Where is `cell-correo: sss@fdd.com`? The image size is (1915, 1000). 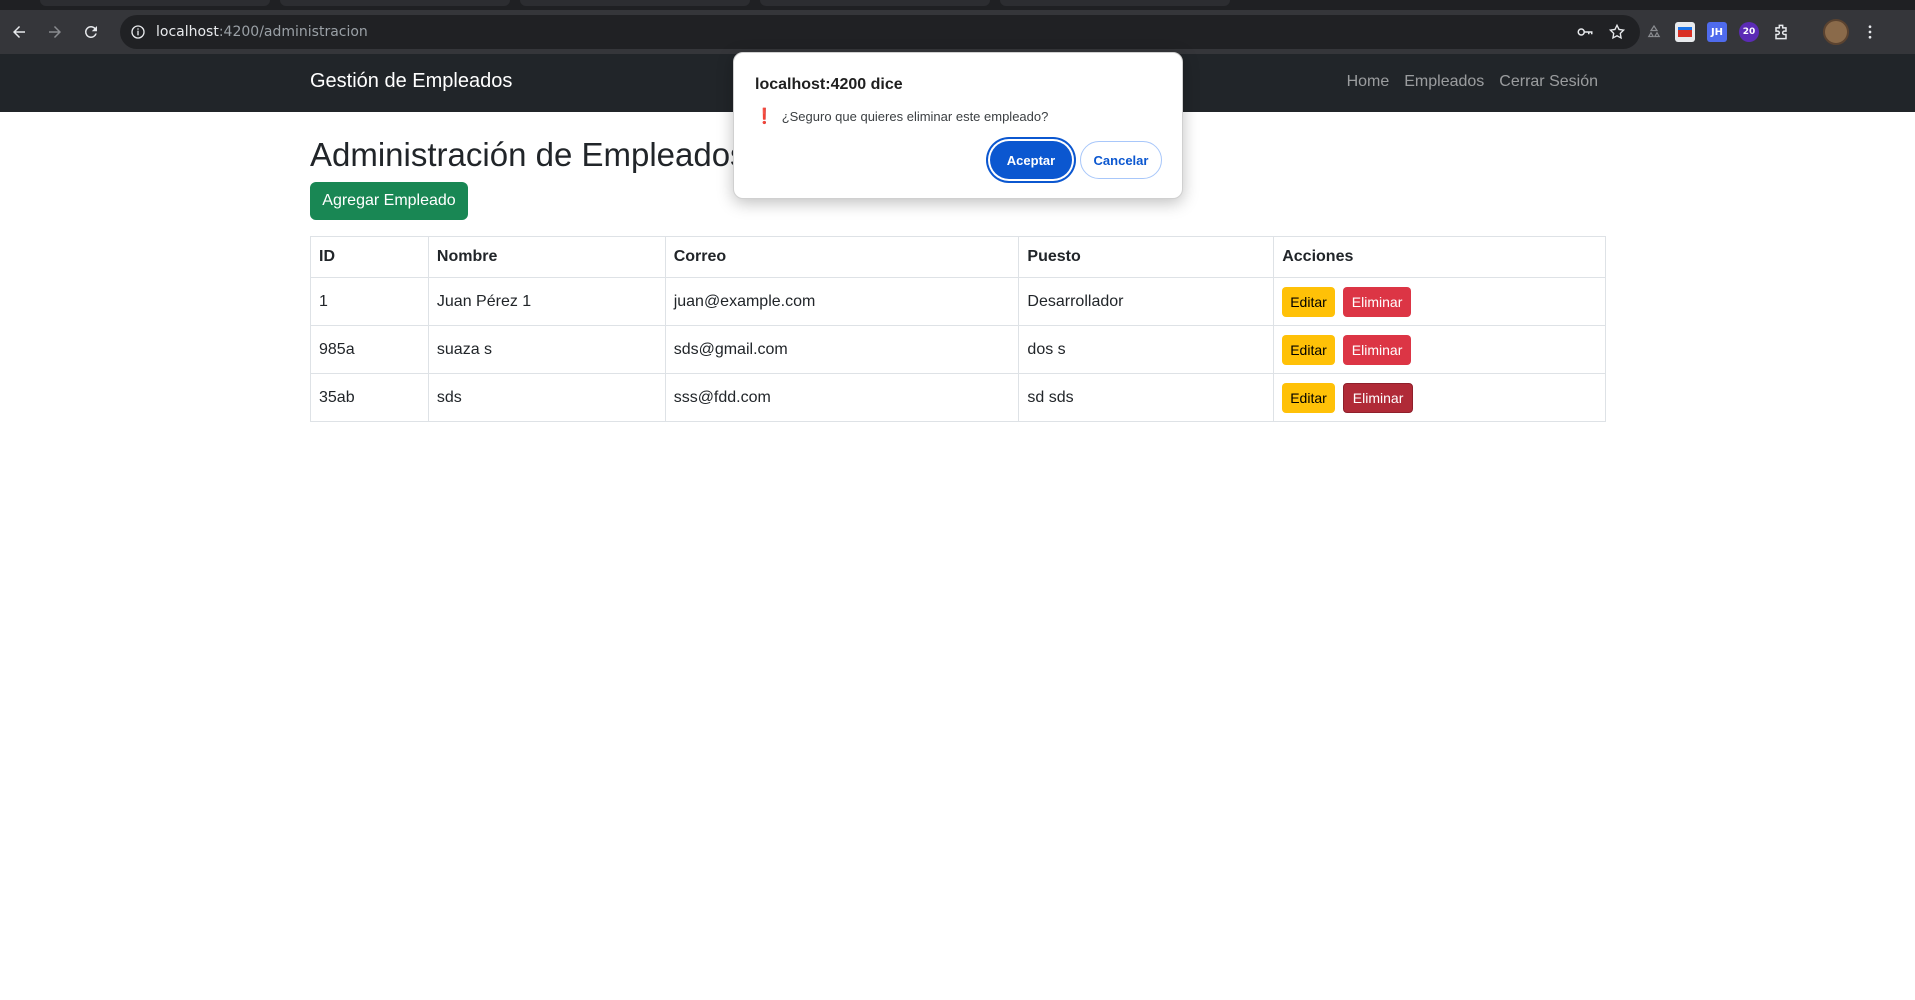 cell-correo: sss@fdd.com is located at coordinates (842, 397).